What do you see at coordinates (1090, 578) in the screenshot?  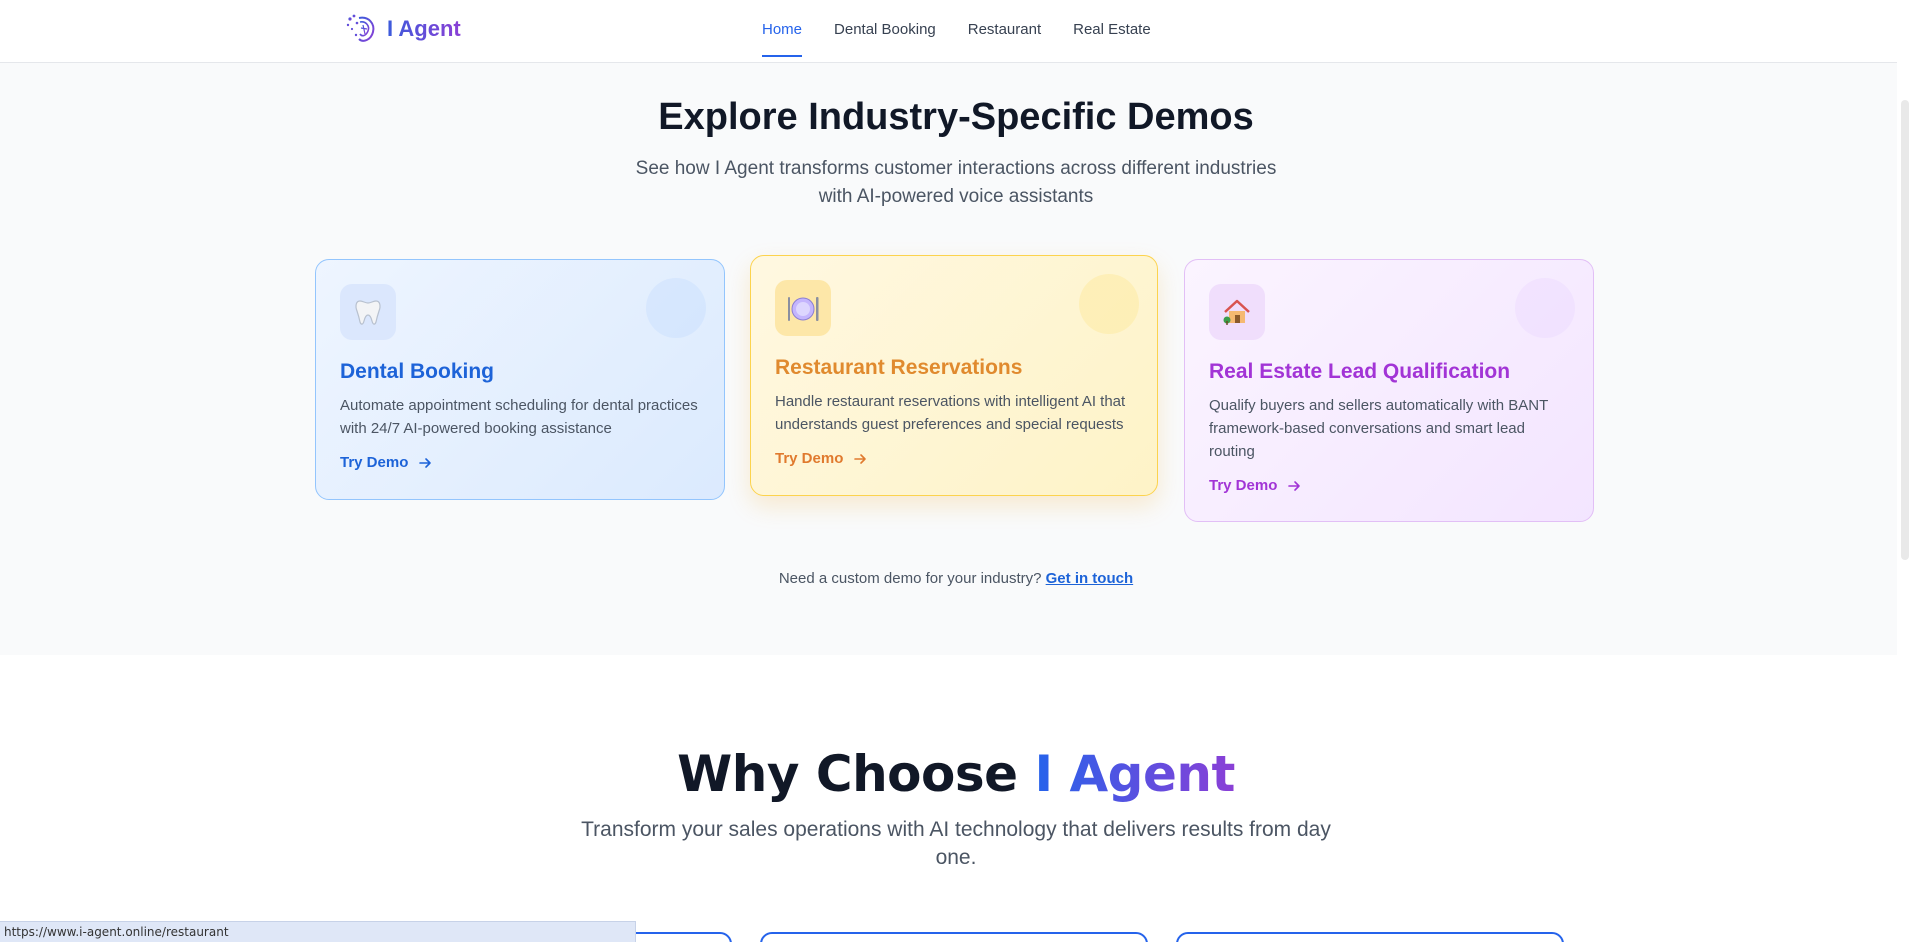 I see `get-in-touch-link: Get in touch` at bounding box center [1090, 578].